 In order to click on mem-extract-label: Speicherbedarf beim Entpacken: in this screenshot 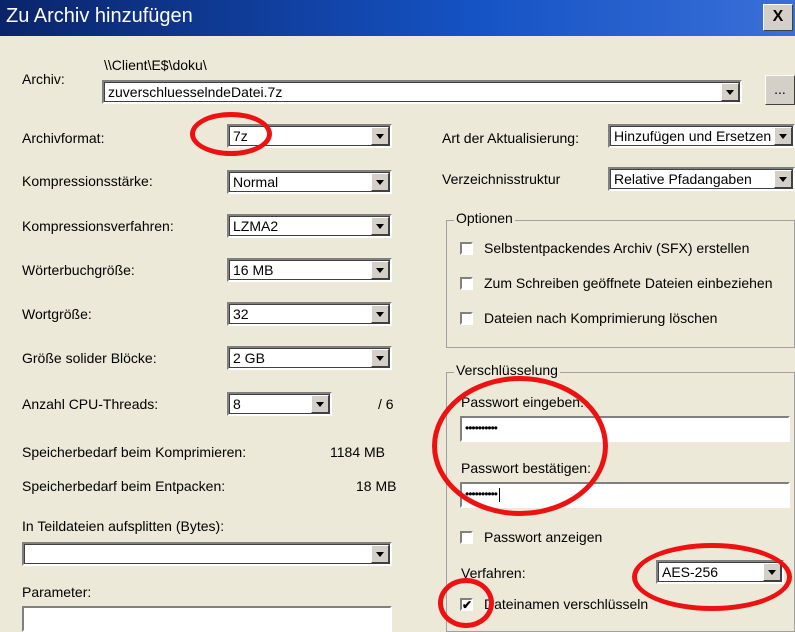, I will do `click(124, 486)`.